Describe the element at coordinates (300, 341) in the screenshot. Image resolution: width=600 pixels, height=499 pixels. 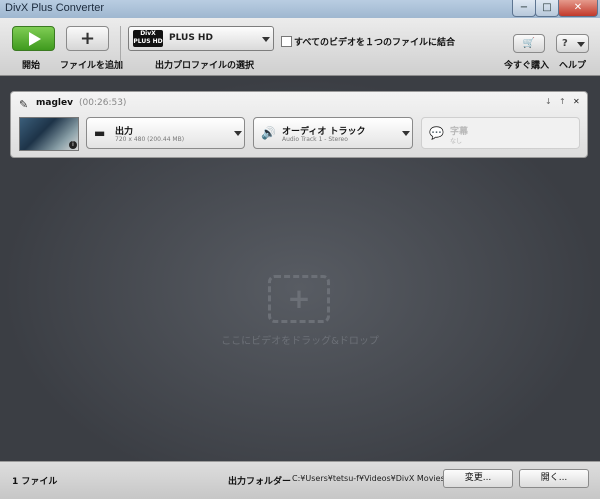
I see `drop-hint: ここにビデオをドラッグ&ドロップ` at that location.